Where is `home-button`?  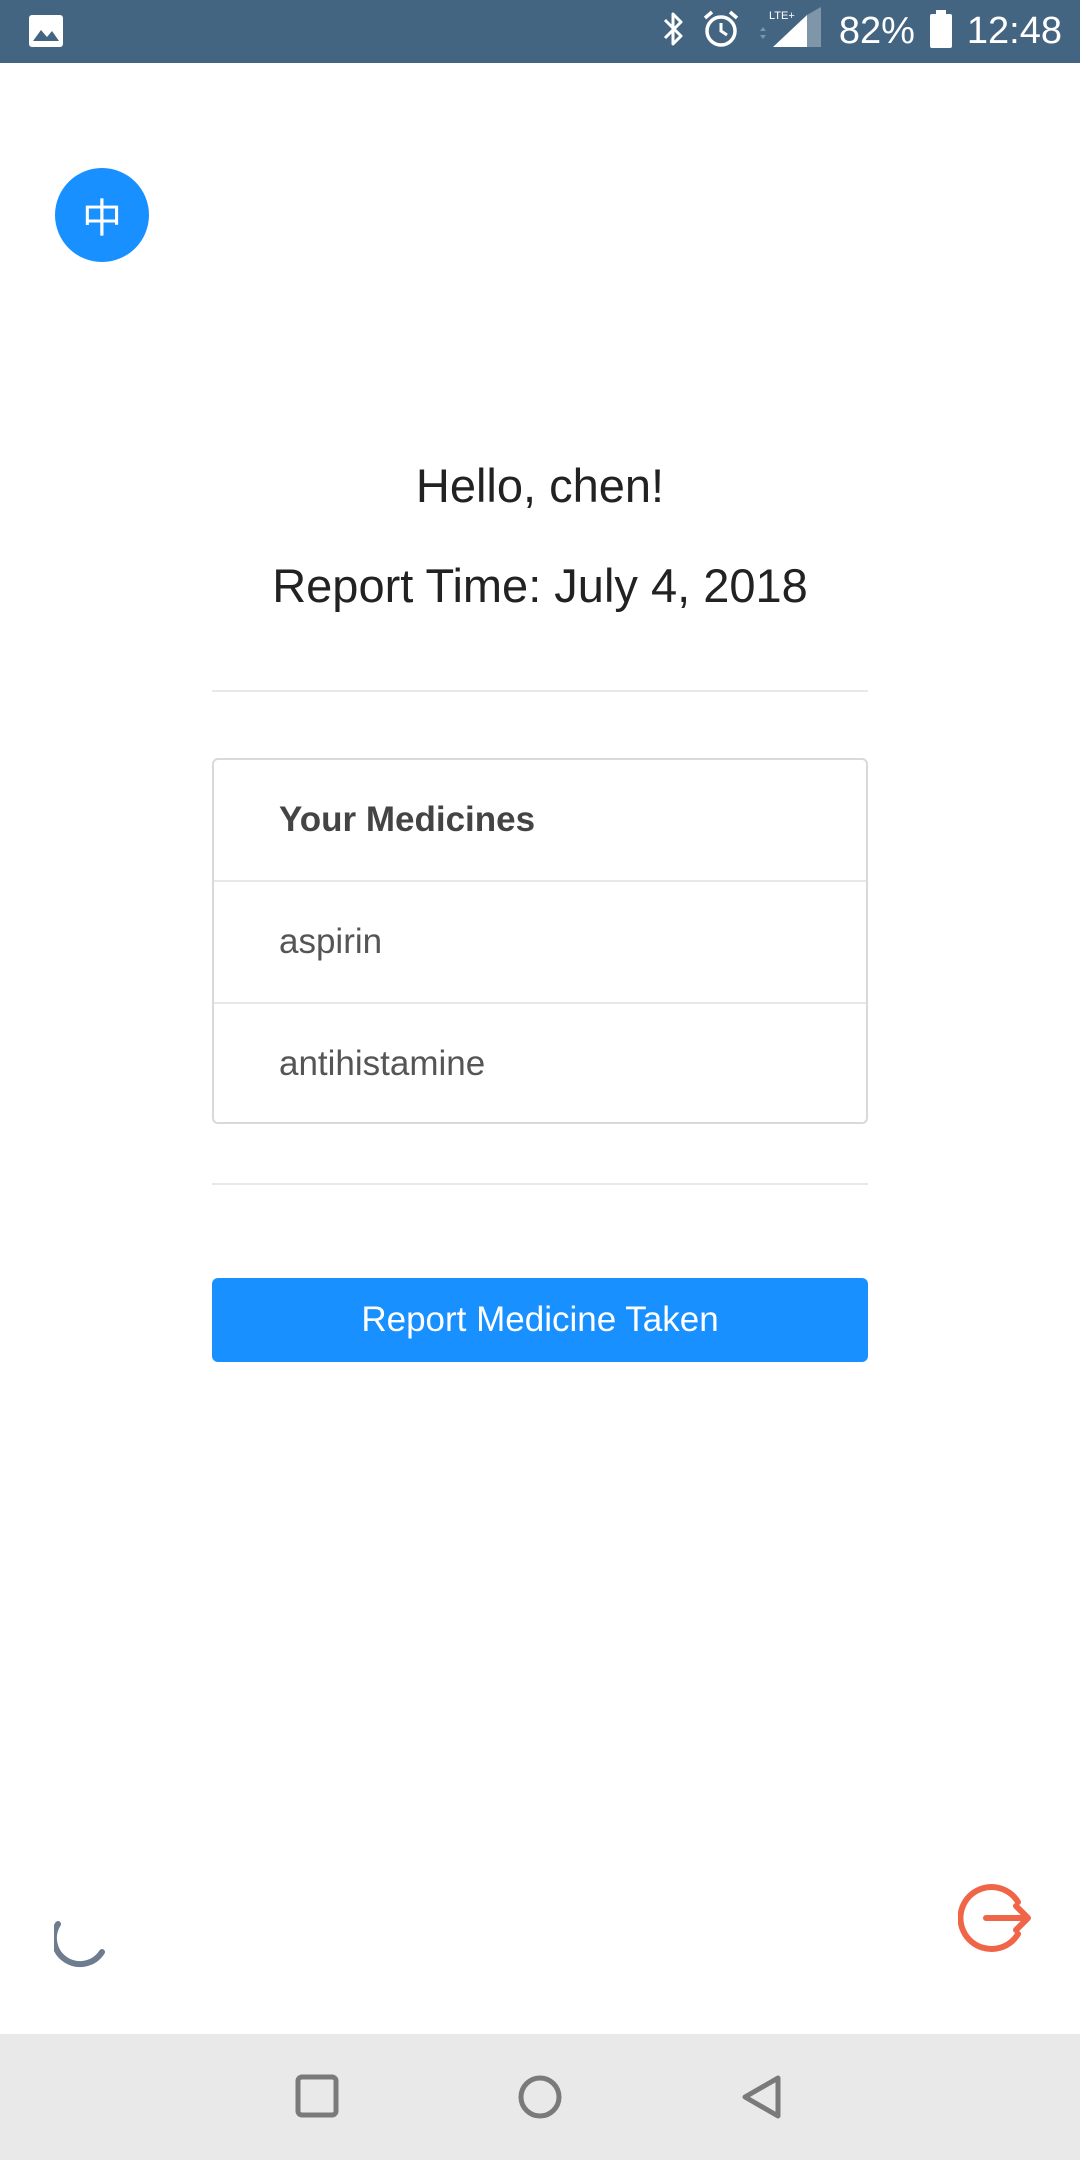
home-button is located at coordinates (540, 2097).